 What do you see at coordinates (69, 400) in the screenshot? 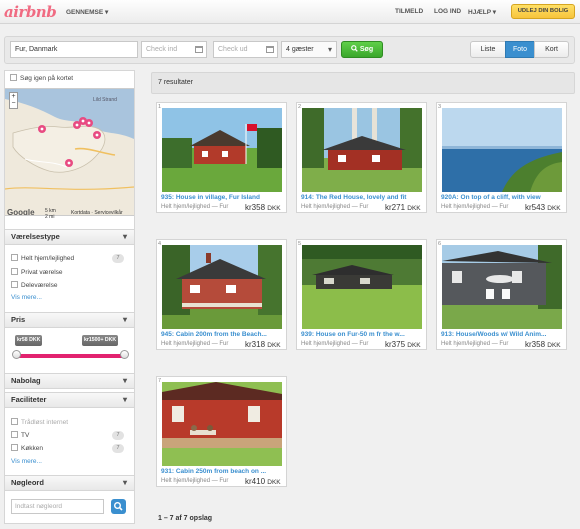
I see `amenities-header: Faciliteter` at bounding box center [69, 400].